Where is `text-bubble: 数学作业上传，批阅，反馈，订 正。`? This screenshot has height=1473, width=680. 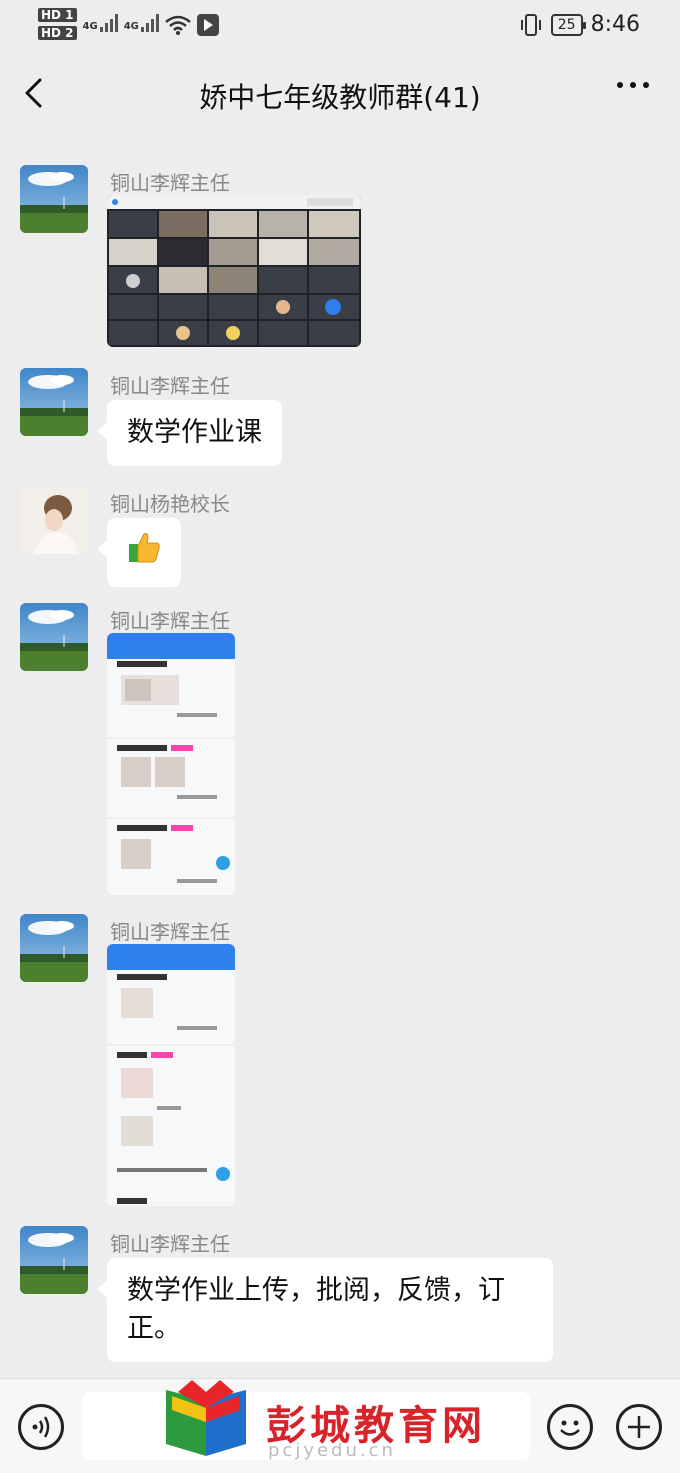
text-bubble: 数学作业上传，批阅，反馈，订 正。 is located at coordinates (325, 1310).